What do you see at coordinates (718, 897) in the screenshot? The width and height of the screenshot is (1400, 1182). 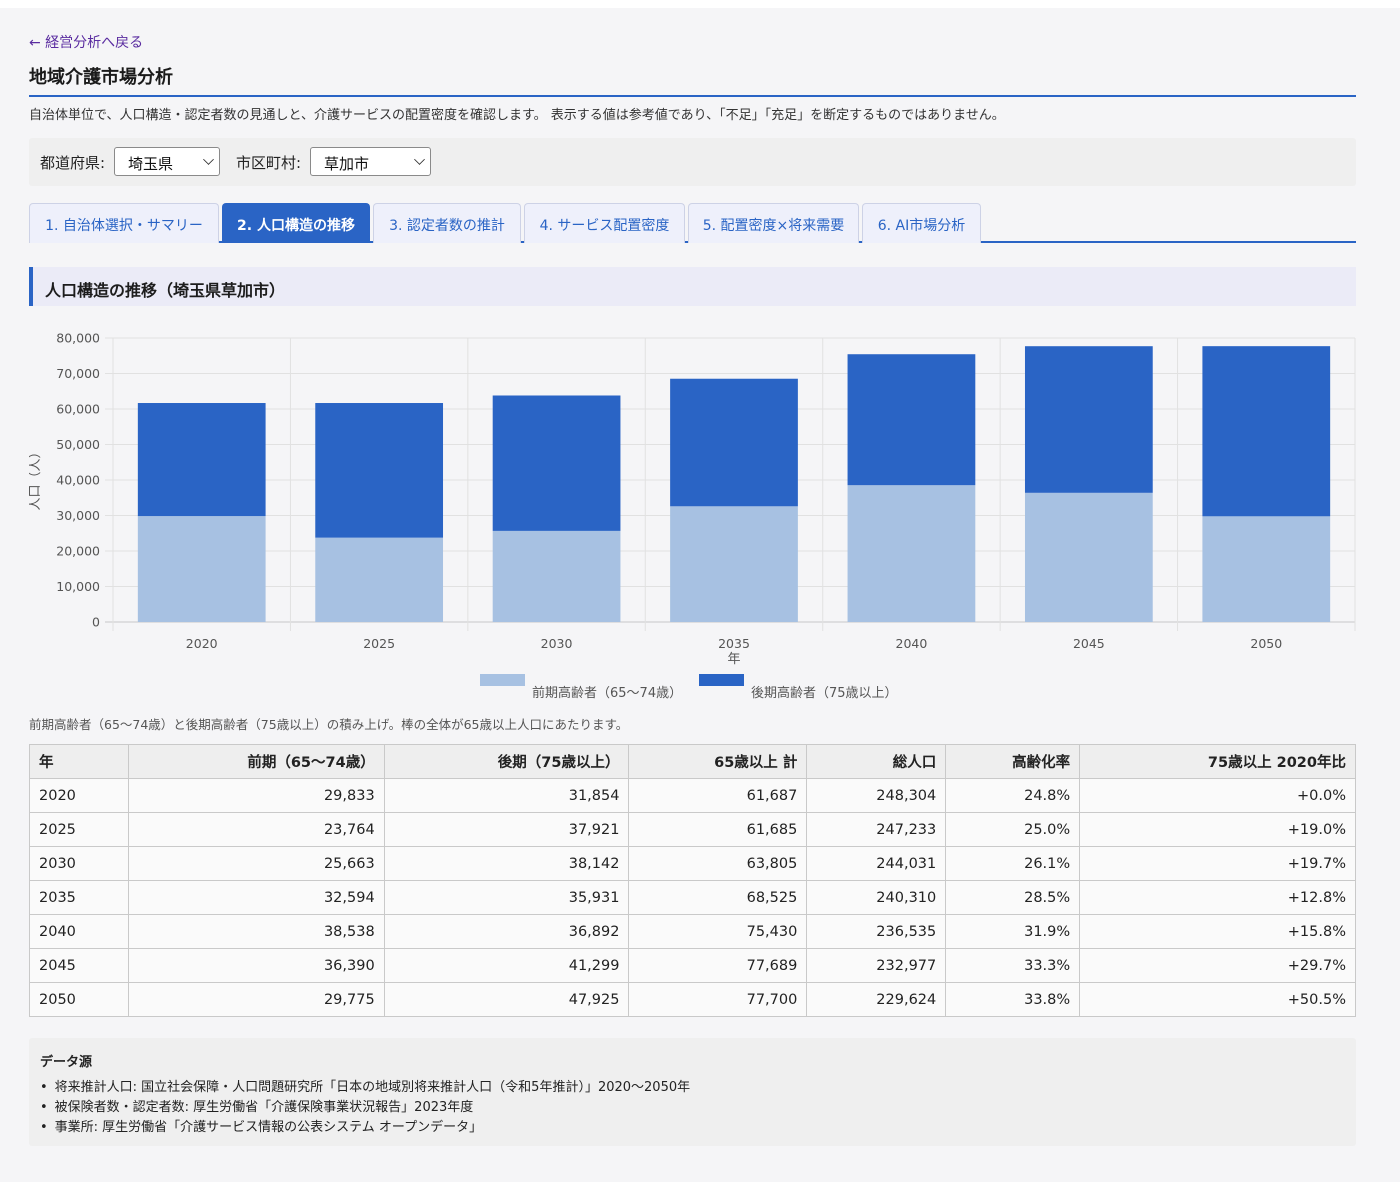 I see `table-cell: 68,525` at bounding box center [718, 897].